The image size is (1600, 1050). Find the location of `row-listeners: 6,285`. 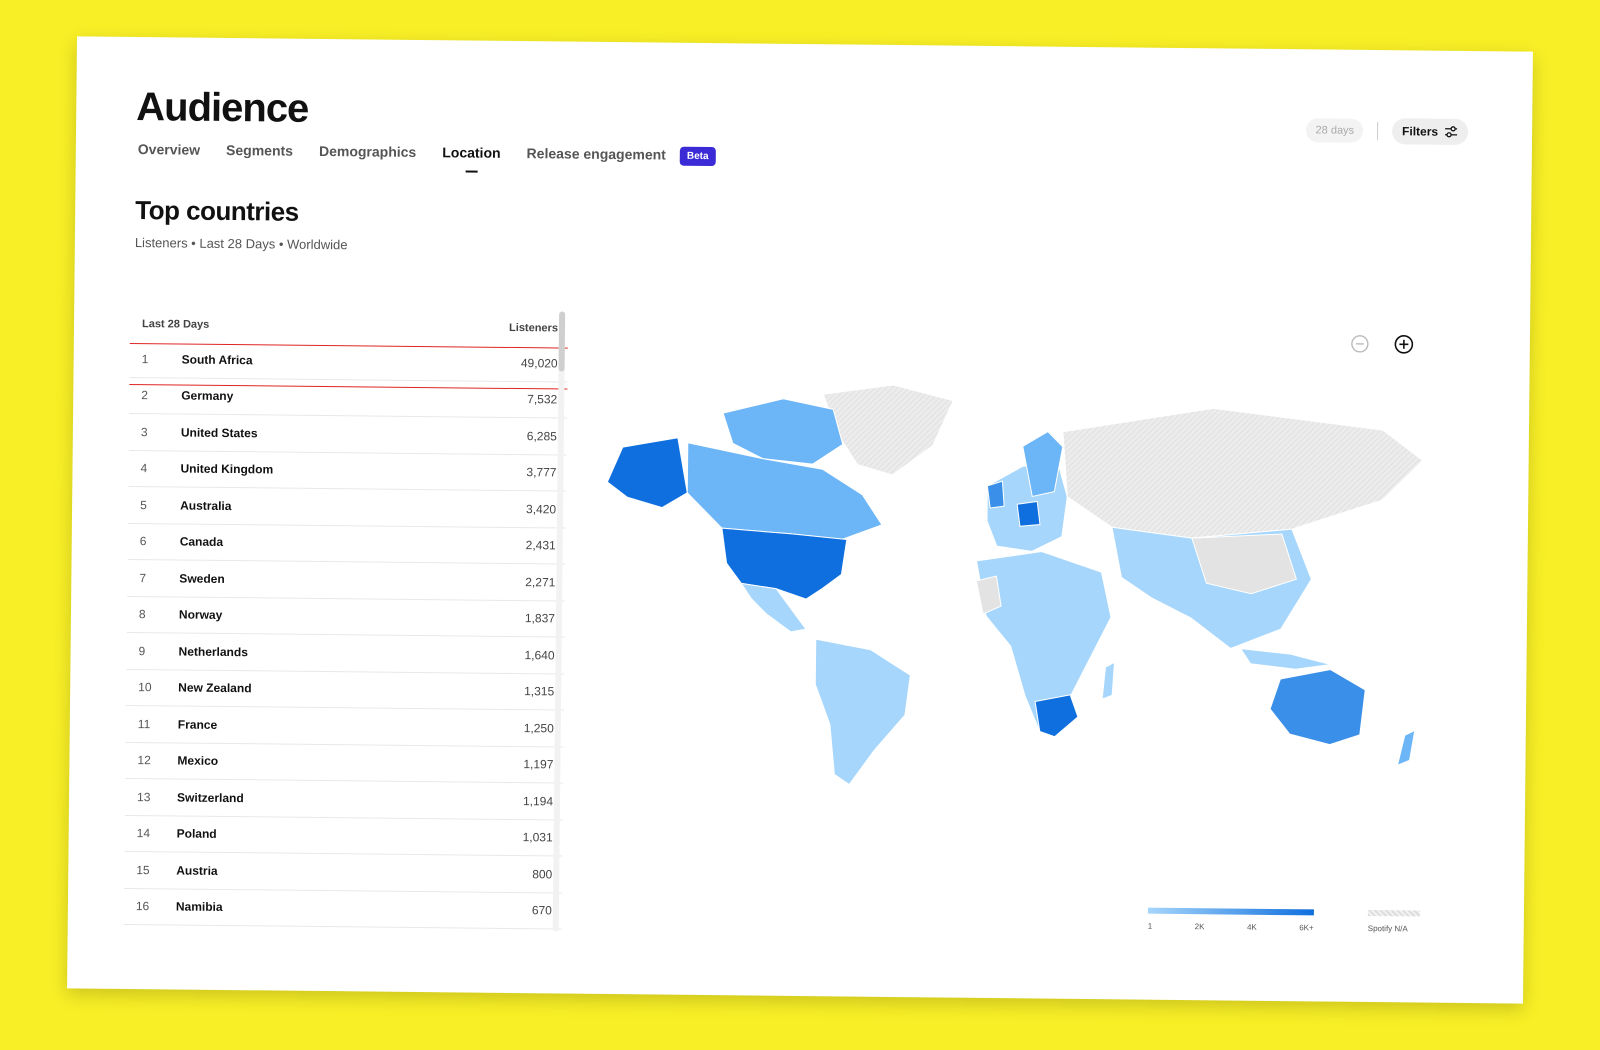

row-listeners: 6,285 is located at coordinates (541, 436).